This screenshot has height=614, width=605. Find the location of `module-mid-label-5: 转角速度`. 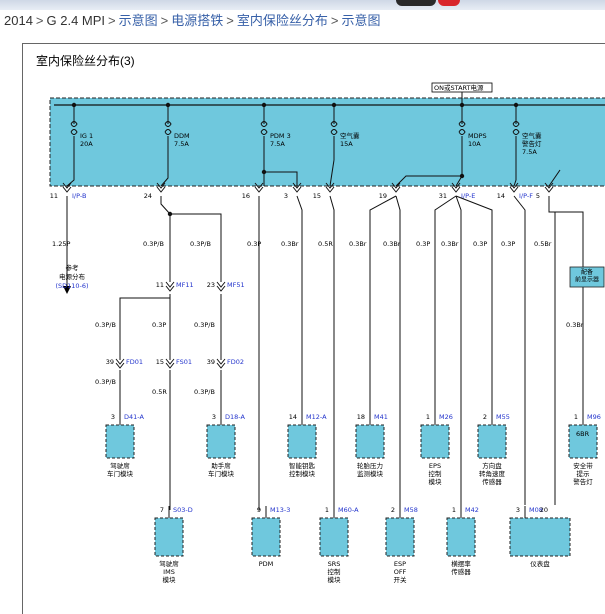

module-mid-label-5: 转角速度 is located at coordinates (492, 473).